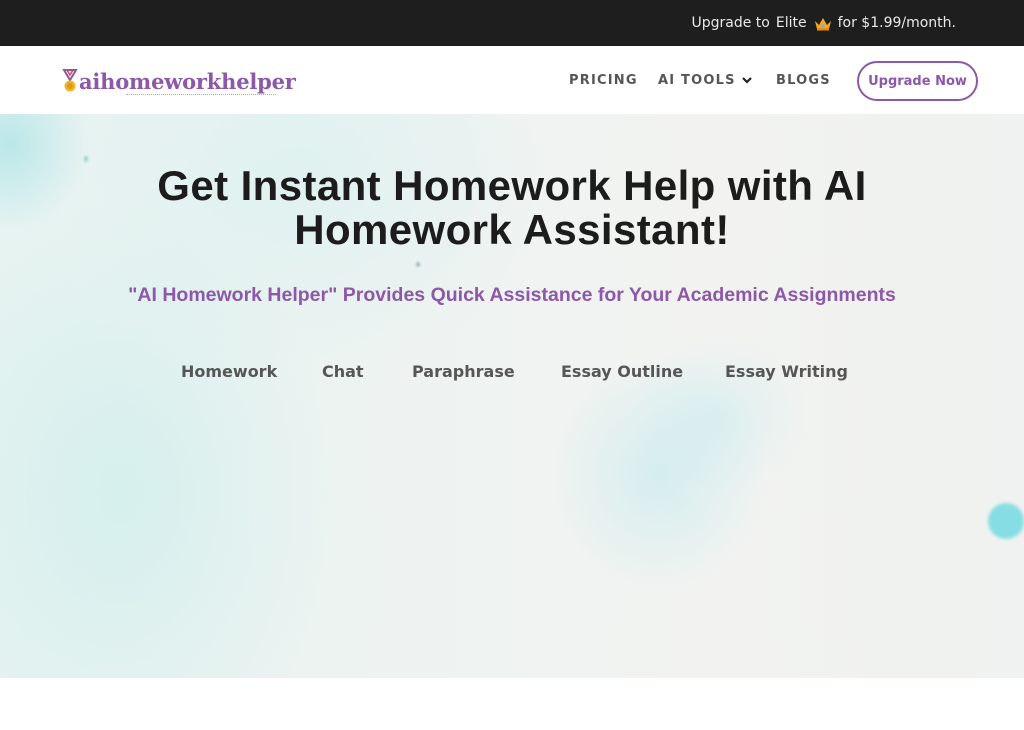 This screenshot has height=730, width=1024. I want to click on logo-wordmark: aihomeworkhelper, so click(187, 81).